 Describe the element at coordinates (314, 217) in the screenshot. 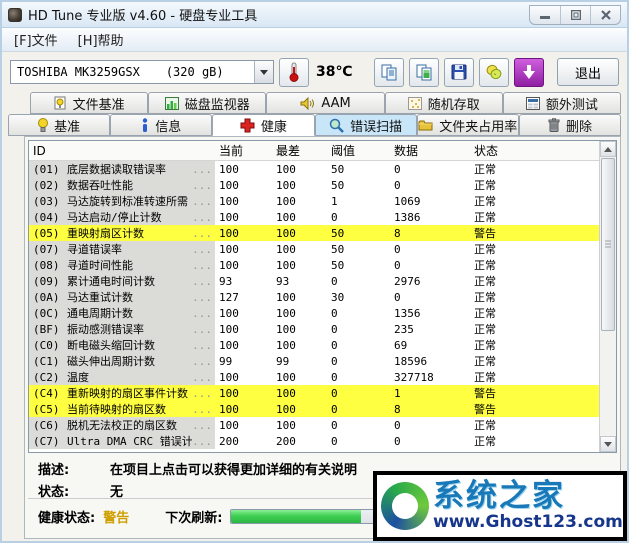

I see `table-row: (04) 马达启动/停止计数... 100 100 0 1386 正常` at that location.